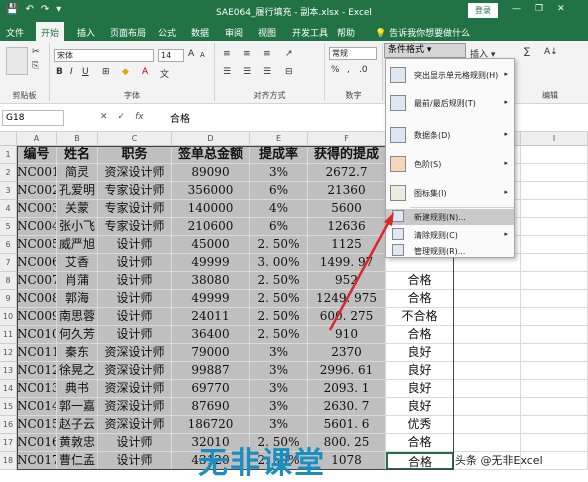  Describe the element at coordinates (262, 463) in the screenshot. I see `watermark: 无非课堂` at that location.